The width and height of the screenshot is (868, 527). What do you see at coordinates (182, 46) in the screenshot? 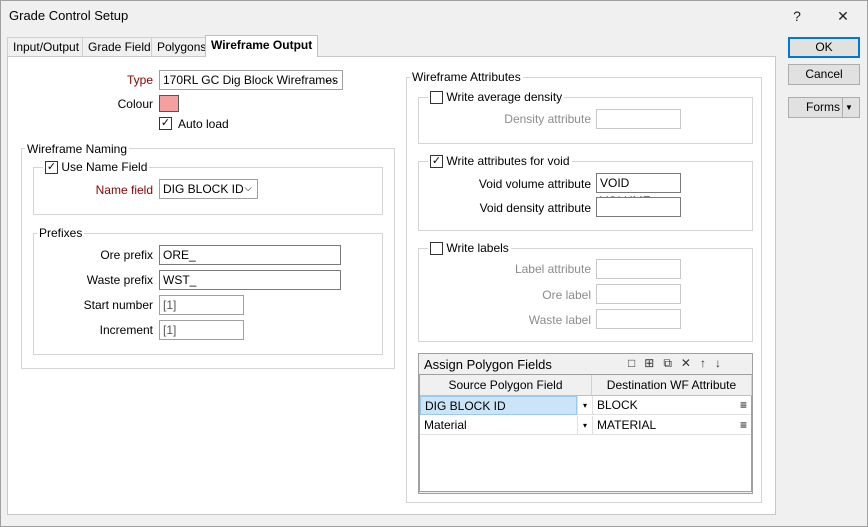
I see `tab-polygons: Polygons` at bounding box center [182, 46].